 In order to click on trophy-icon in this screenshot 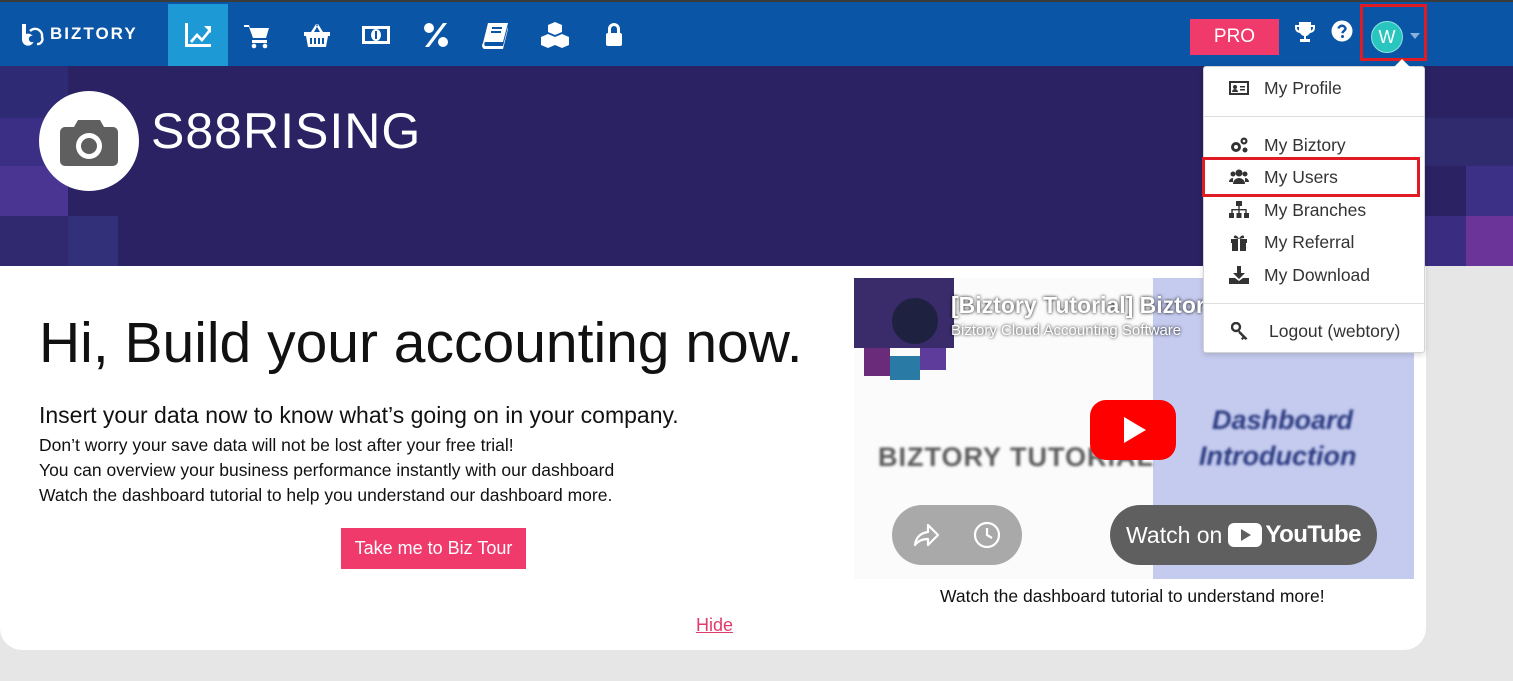, I will do `click(1305, 32)`.